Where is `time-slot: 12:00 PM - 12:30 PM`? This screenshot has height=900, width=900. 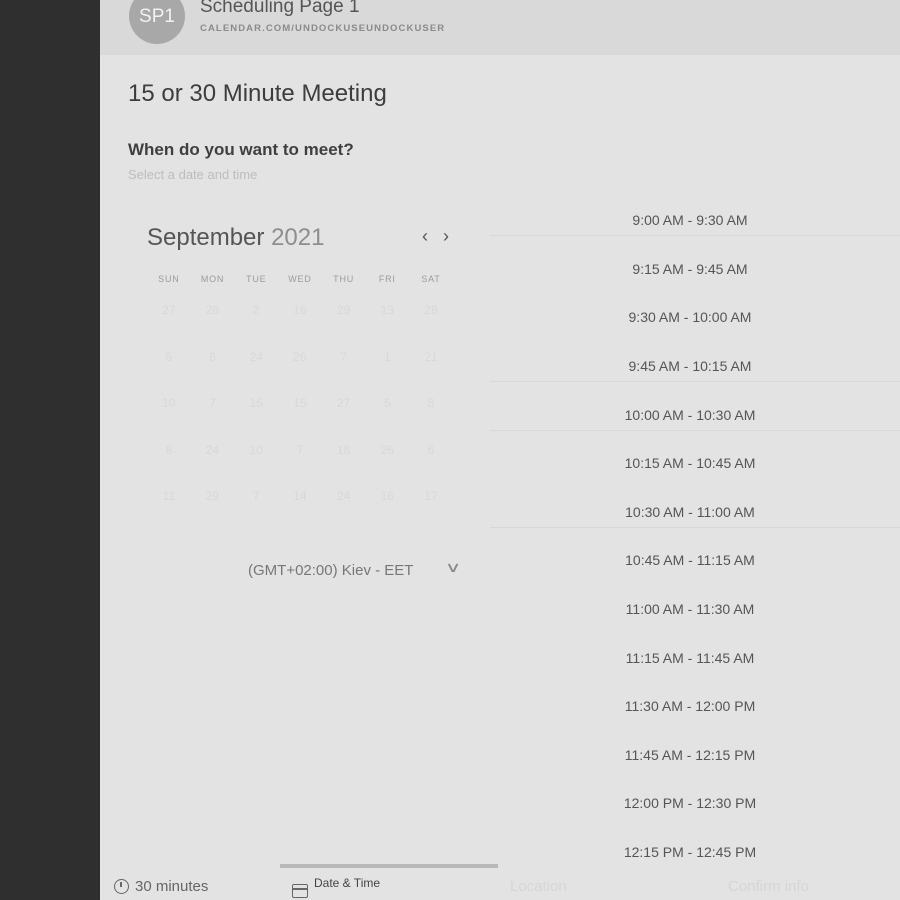
time-slot: 12:00 PM - 12:30 PM is located at coordinates (695, 803).